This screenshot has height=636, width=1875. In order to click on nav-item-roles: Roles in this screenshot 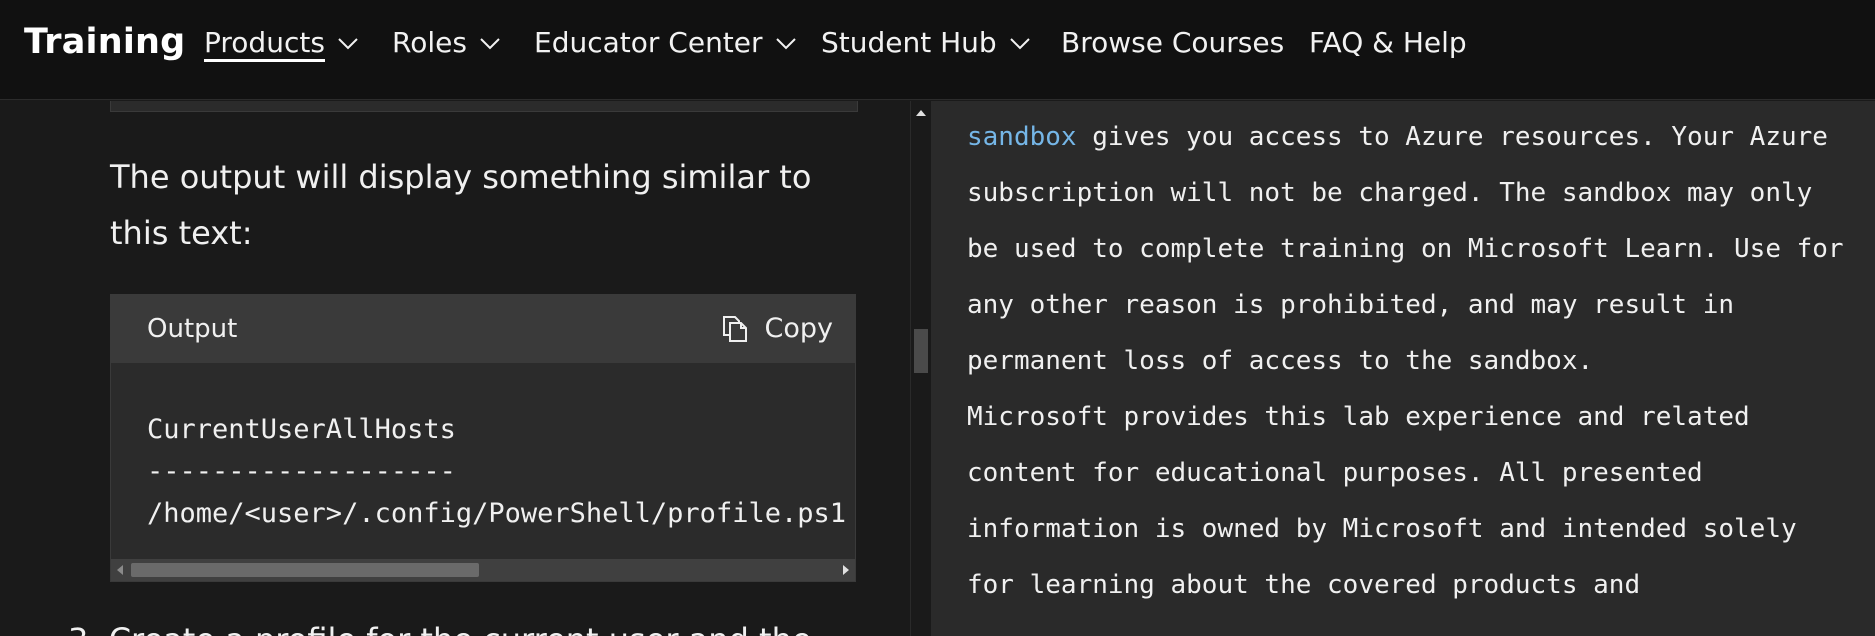, I will do `click(446, 43)`.